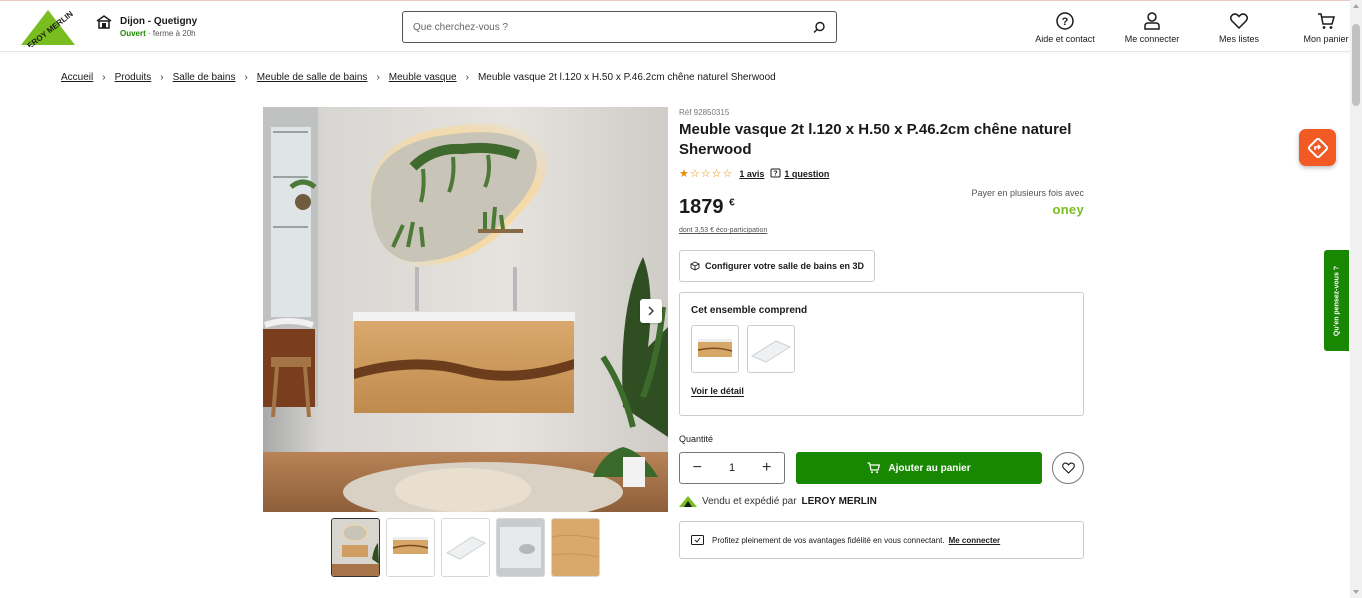 The width and height of the screenshot is (1362, 598). I want to click on bundle-title: Cet ensemble comprend, so click(749, 310).